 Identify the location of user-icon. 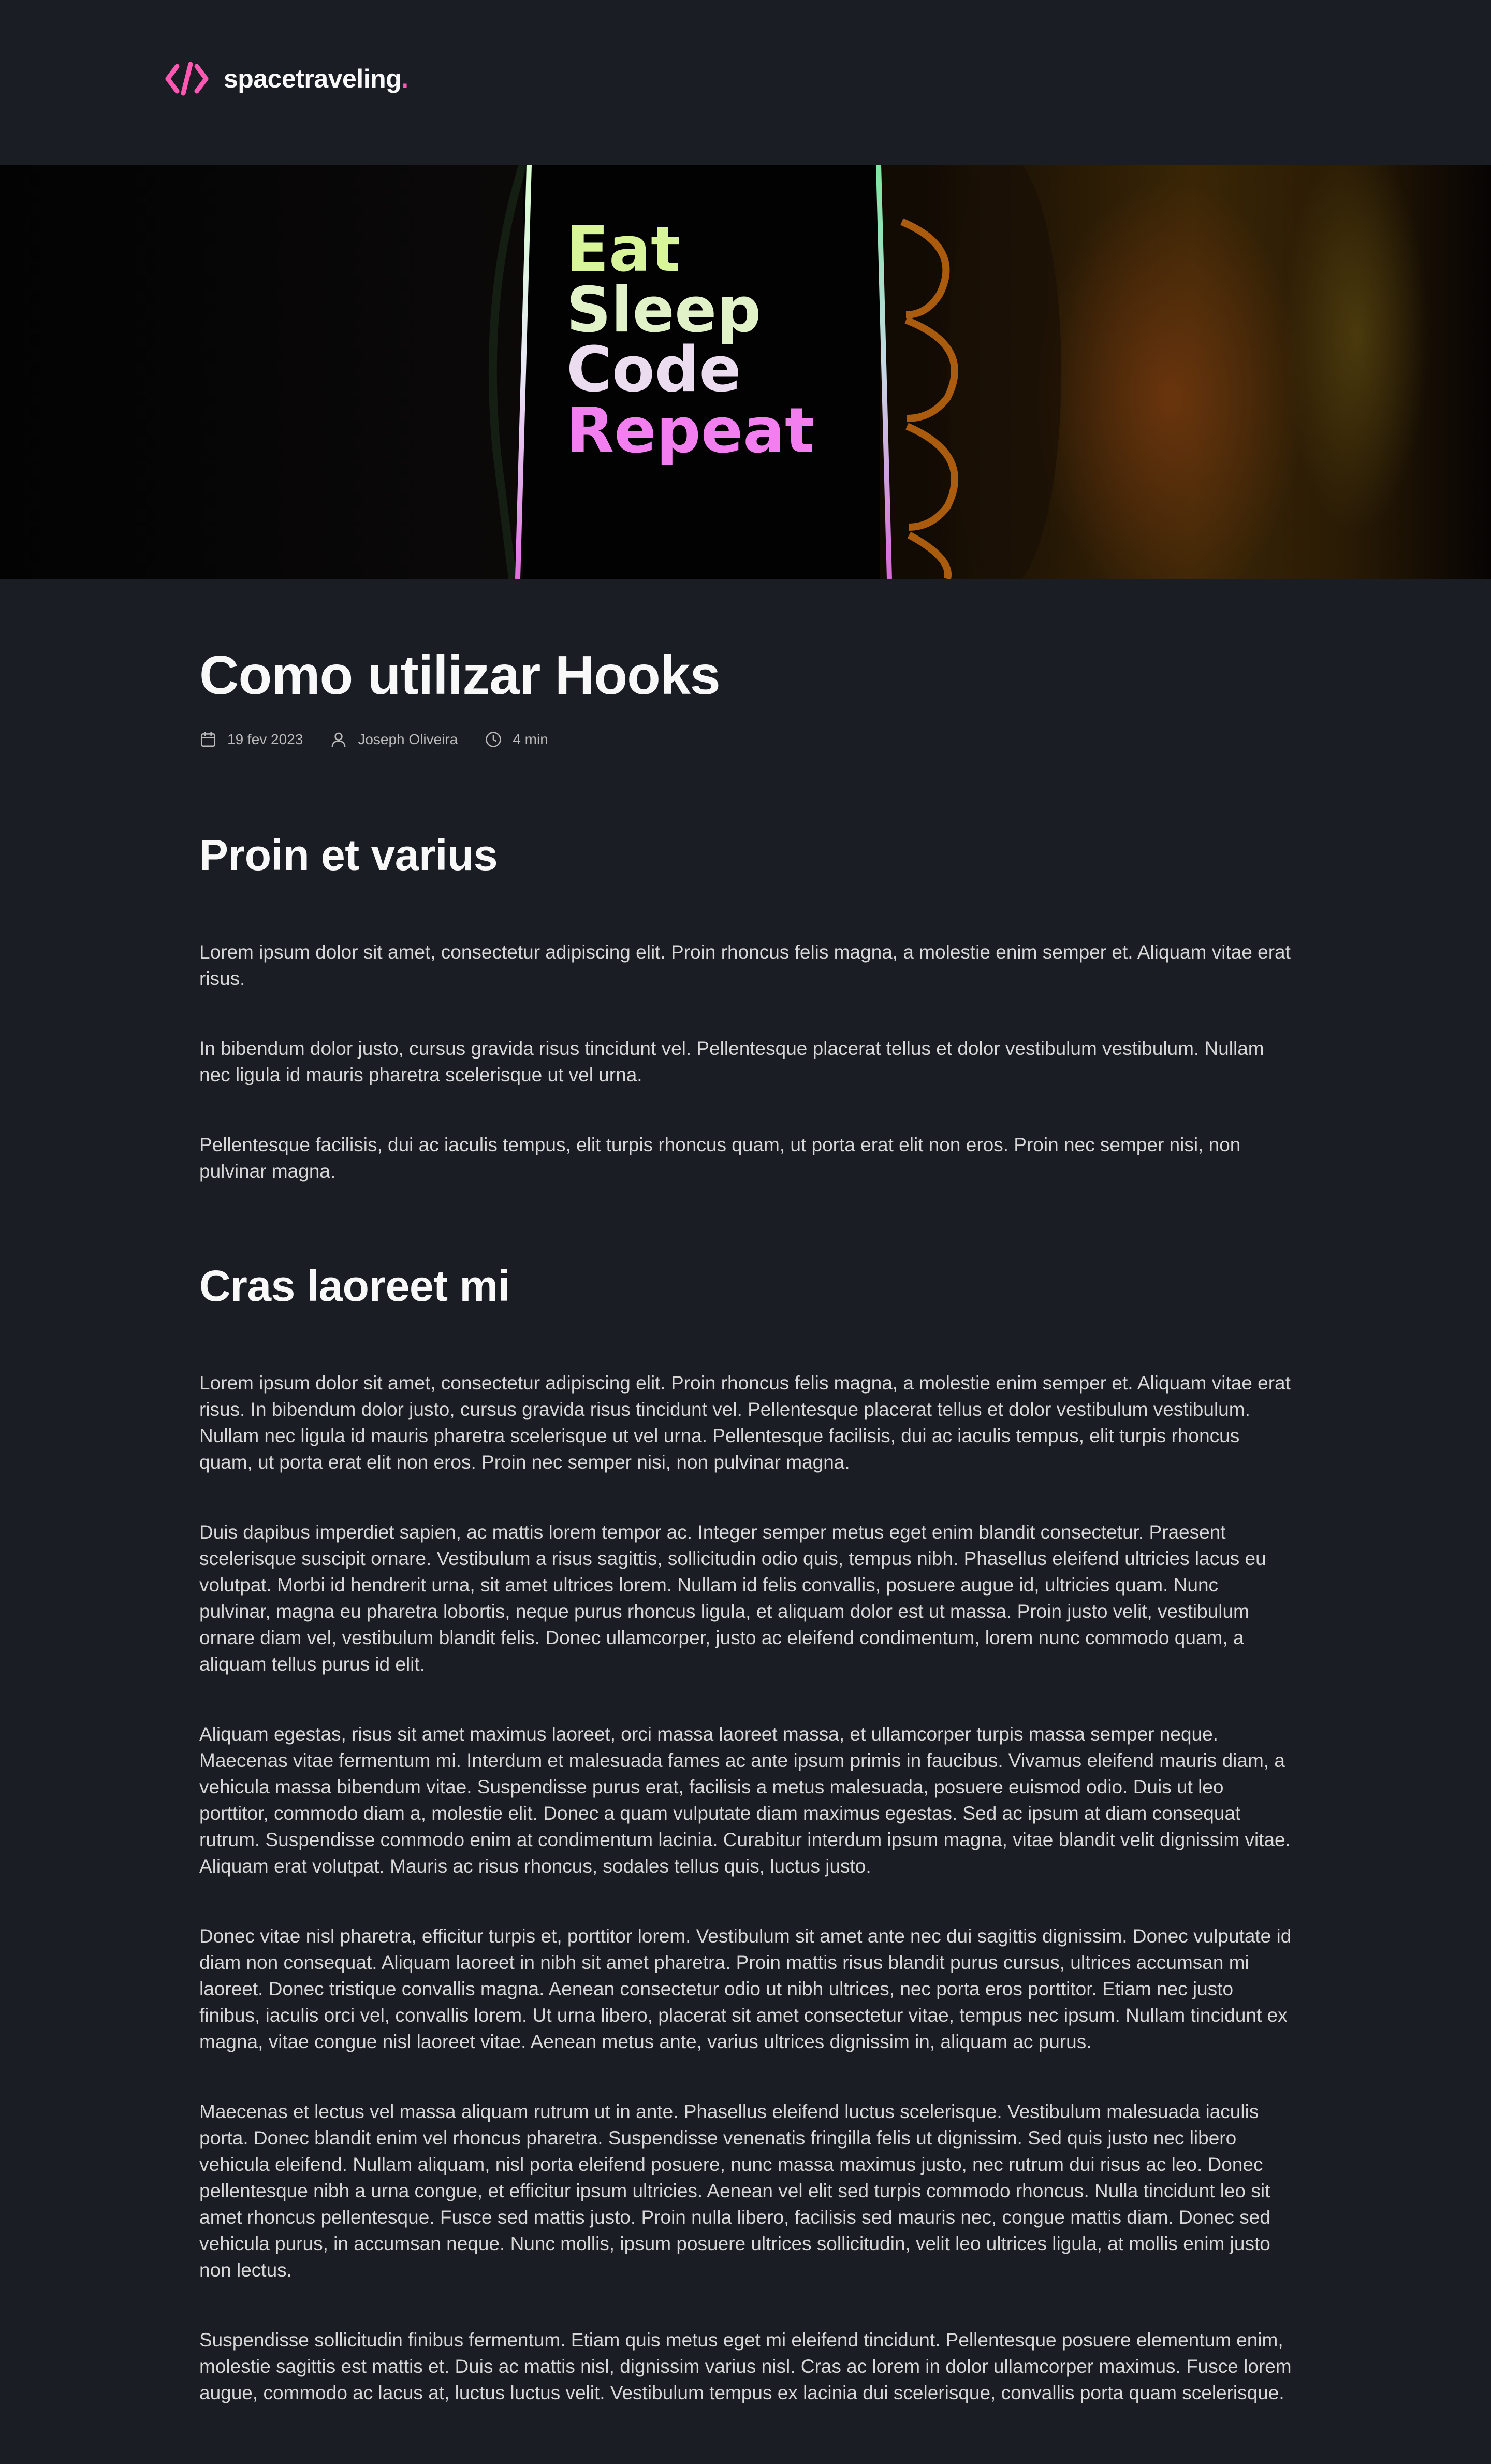
(339, 739).